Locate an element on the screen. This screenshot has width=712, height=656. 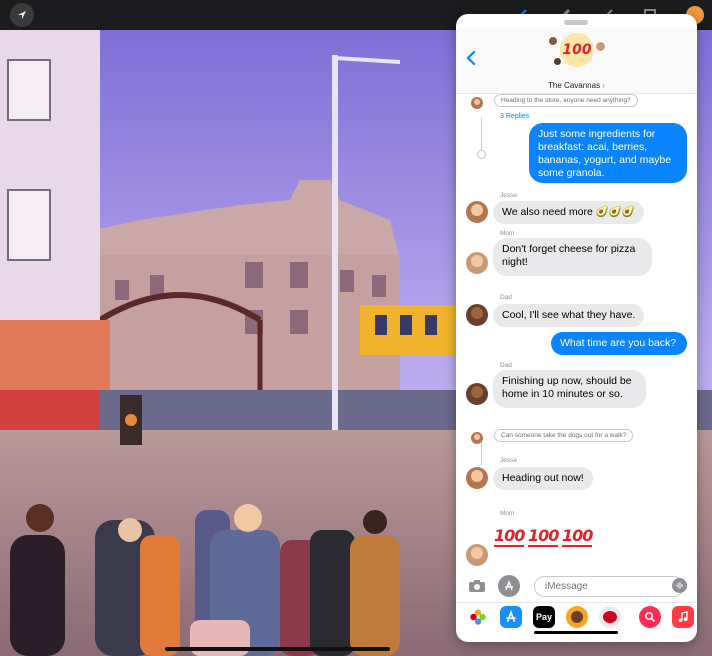
message-text: We also need more 🥑🥑🥑 is located at coordinates (568, 212).